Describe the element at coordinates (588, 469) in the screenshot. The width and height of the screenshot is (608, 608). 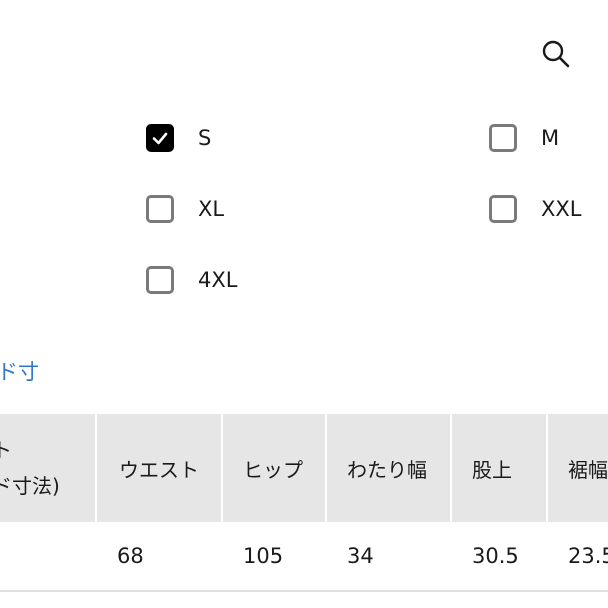
I see `header-hem-width: 裾幅` at that location.